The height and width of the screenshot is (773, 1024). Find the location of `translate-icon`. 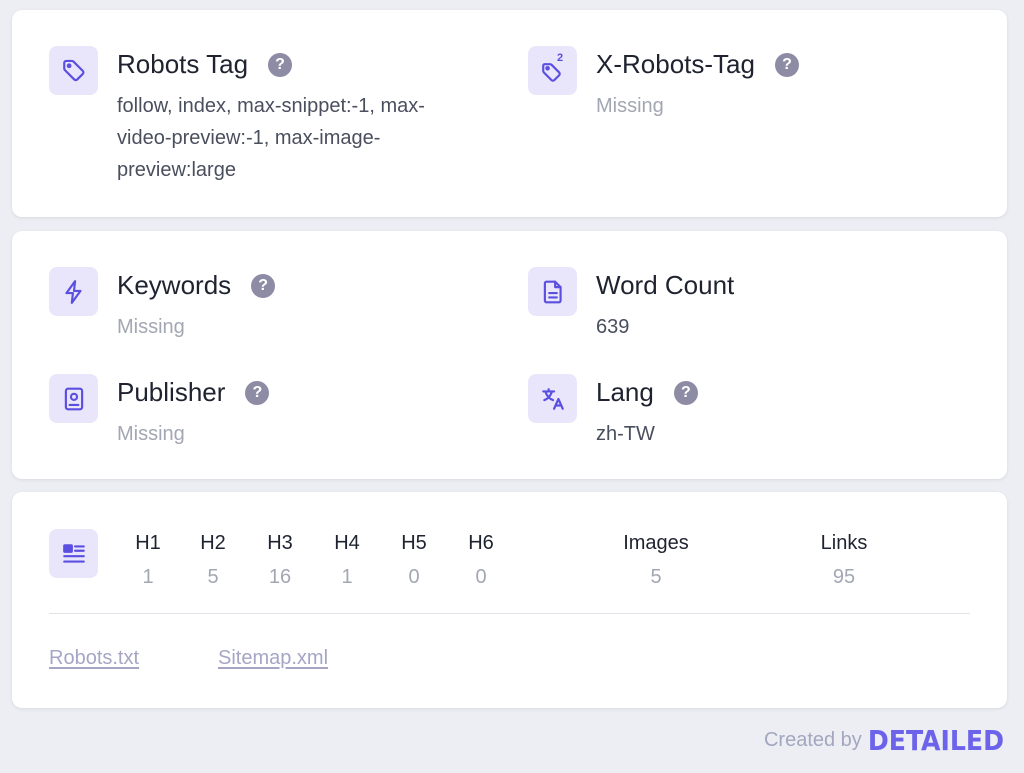

translate-icon is located at coordinates (552, 398).